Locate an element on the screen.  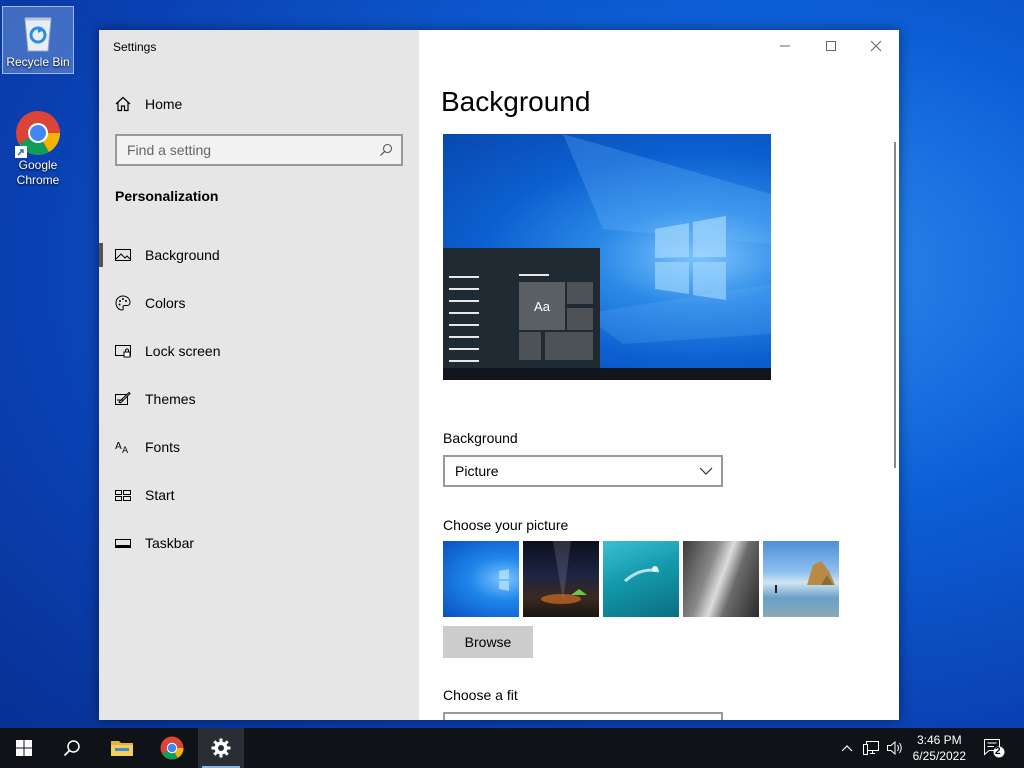
sidebar-item-lock-screen: Lock screen is located at coordinates (259, 351).